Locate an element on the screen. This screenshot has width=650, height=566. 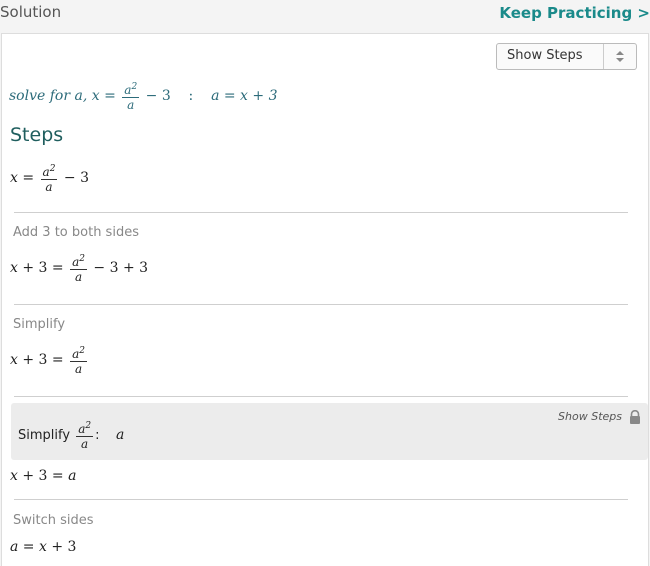
equation-add: x + 3 = a2 a − 3 + 3 is located at coordinates (79, 269).